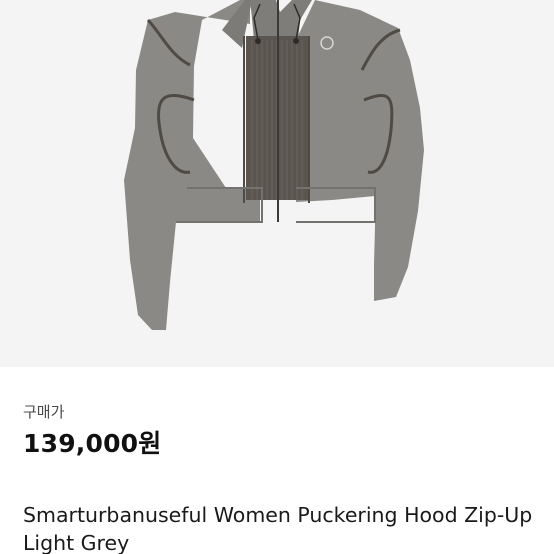 The width and height of the screenshot is (554, 554). Describe the element at coordinates (44, 412) in the screenshot. I see `price-label: 구매가` at that location.